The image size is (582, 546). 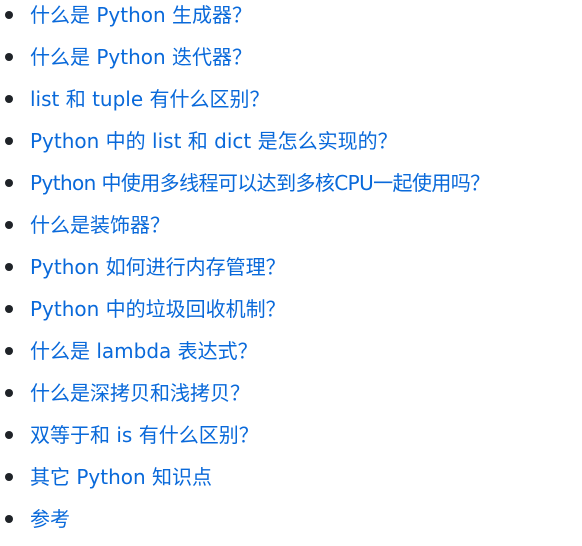 What do you see at coordinates (291, 231) in the screenshot?
I see `list-item: 什么是装饰器？` at bounding box center [291, 231].